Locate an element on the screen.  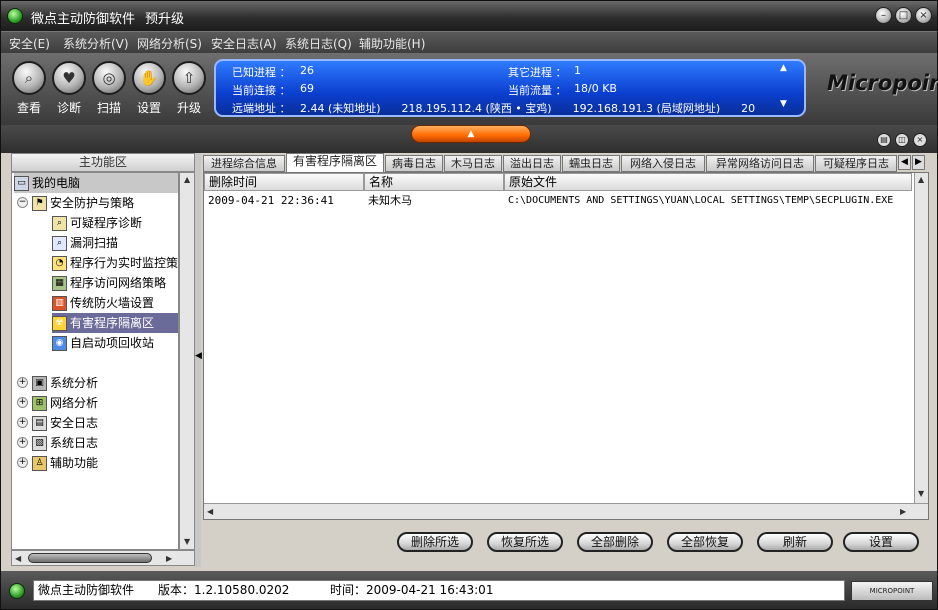
settings-button: ✋ 设置 is located at coordinates (149, 88).